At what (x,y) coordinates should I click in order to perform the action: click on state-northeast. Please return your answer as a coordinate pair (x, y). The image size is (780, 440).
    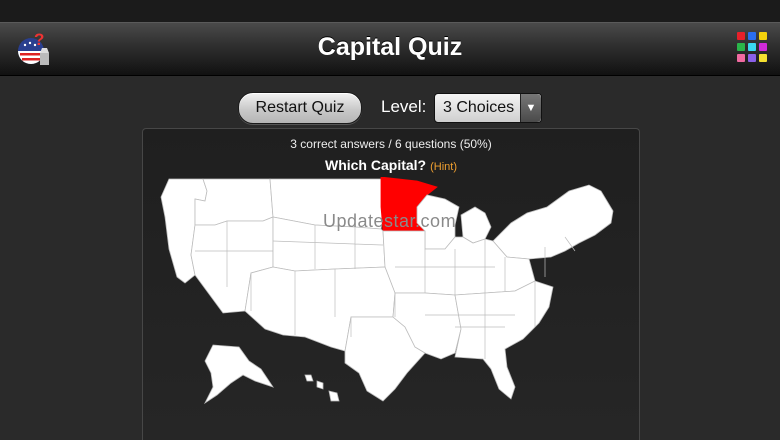
    Looking at the image, I should click on (553, 222).